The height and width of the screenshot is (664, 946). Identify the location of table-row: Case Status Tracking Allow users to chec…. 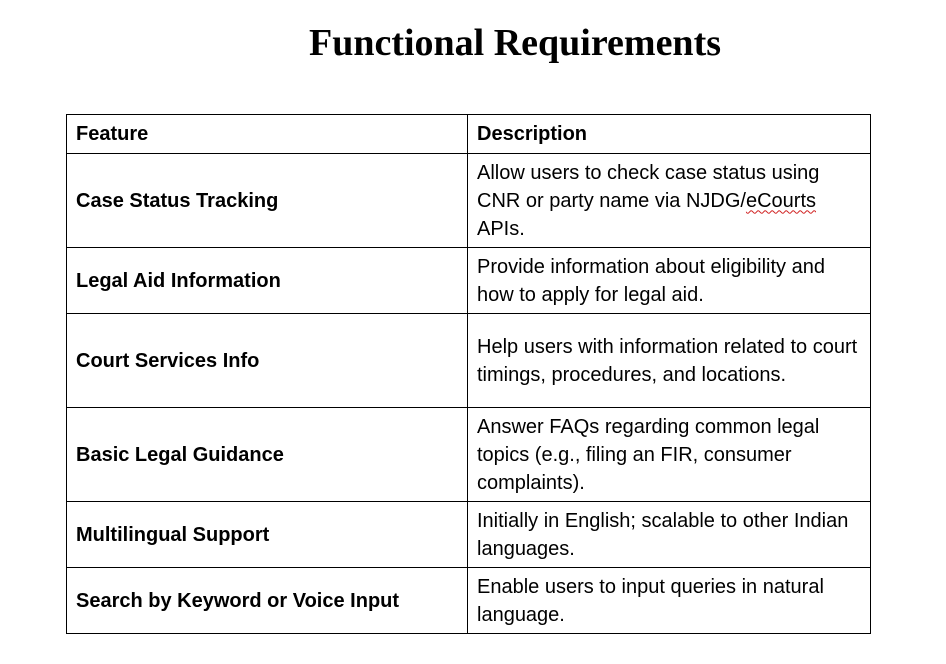
(468, 200).